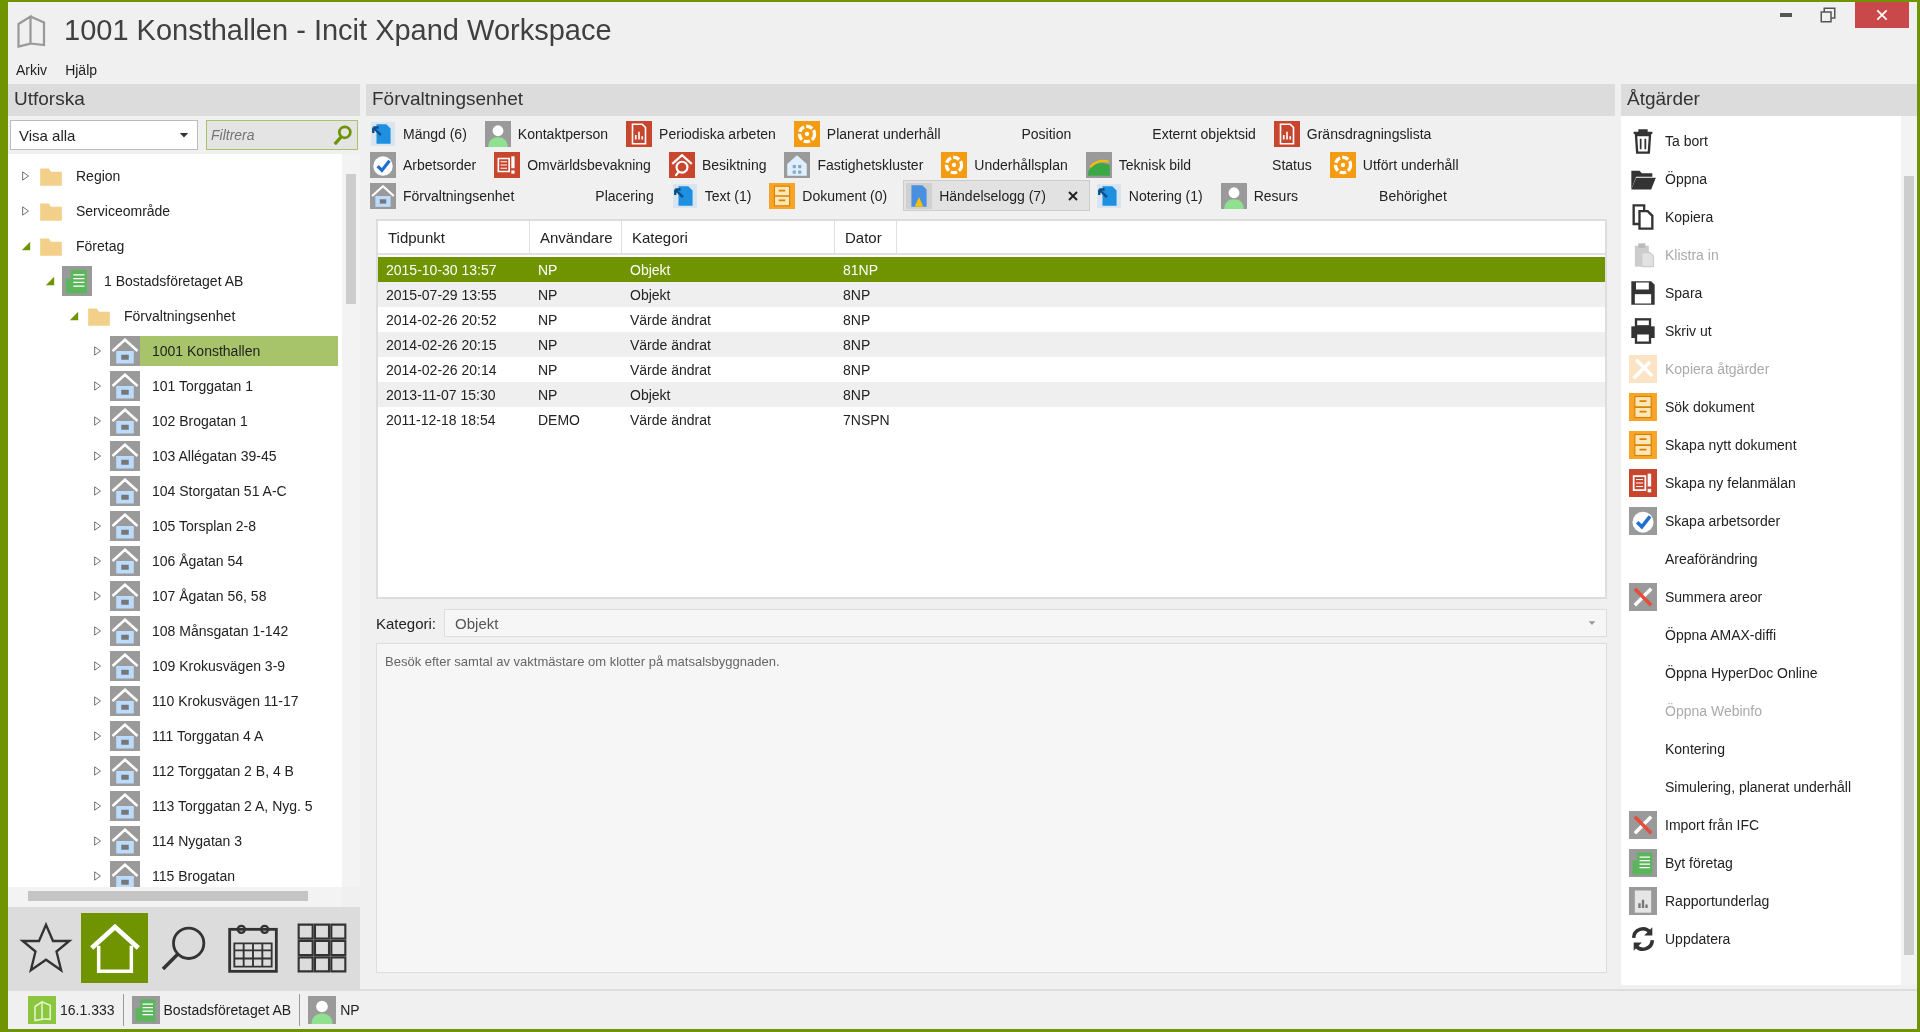  What do you see at coordinates (991, 394) in the screenshot?
I see `table-row: 2013-11-07 15:30 NP Objekt 8NP` at bounding box center [991, 394].